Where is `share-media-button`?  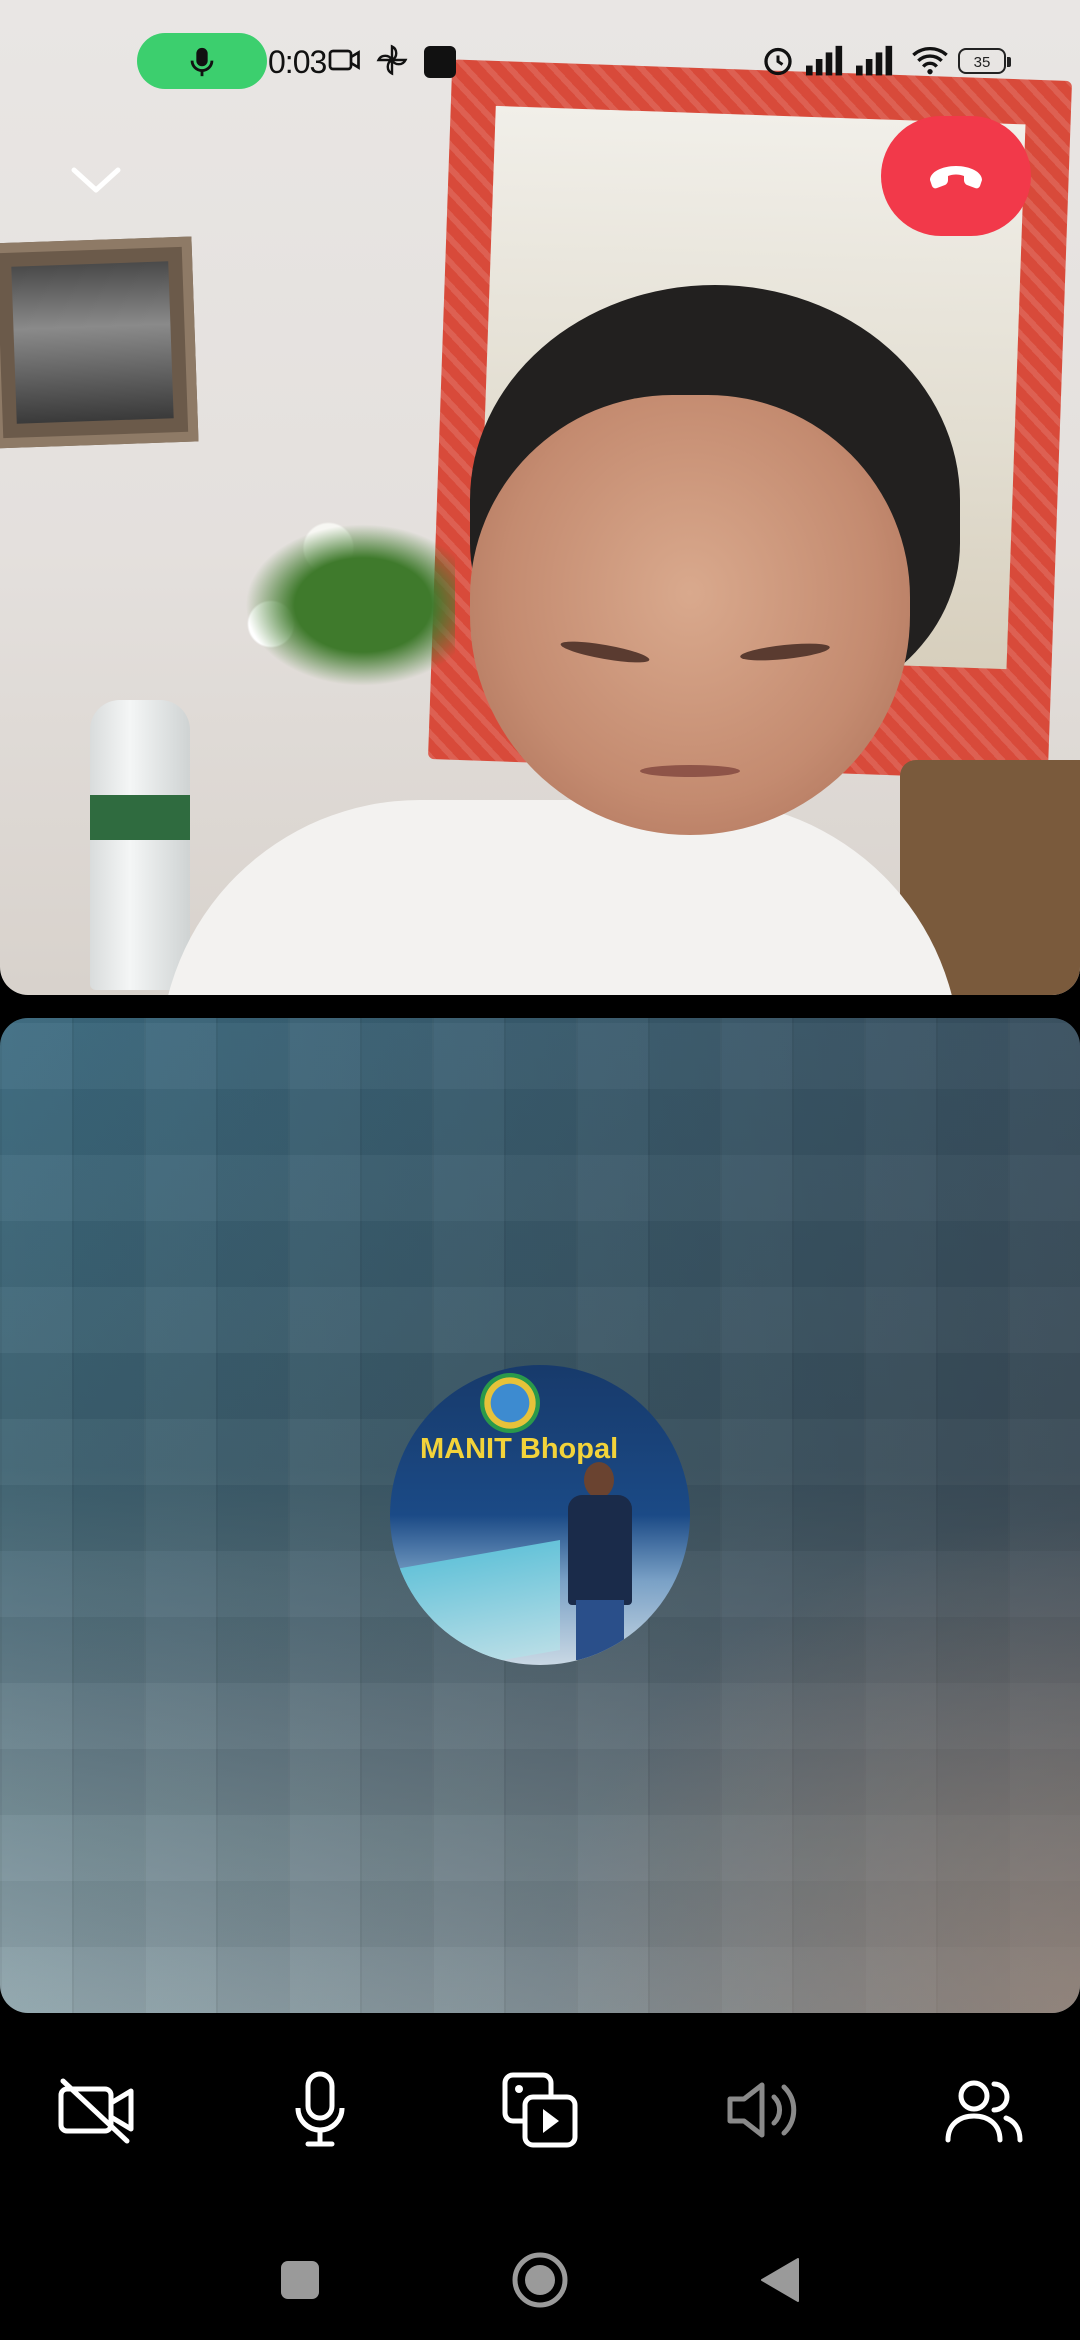 share-media-button is located at coordinates (540, 2110).